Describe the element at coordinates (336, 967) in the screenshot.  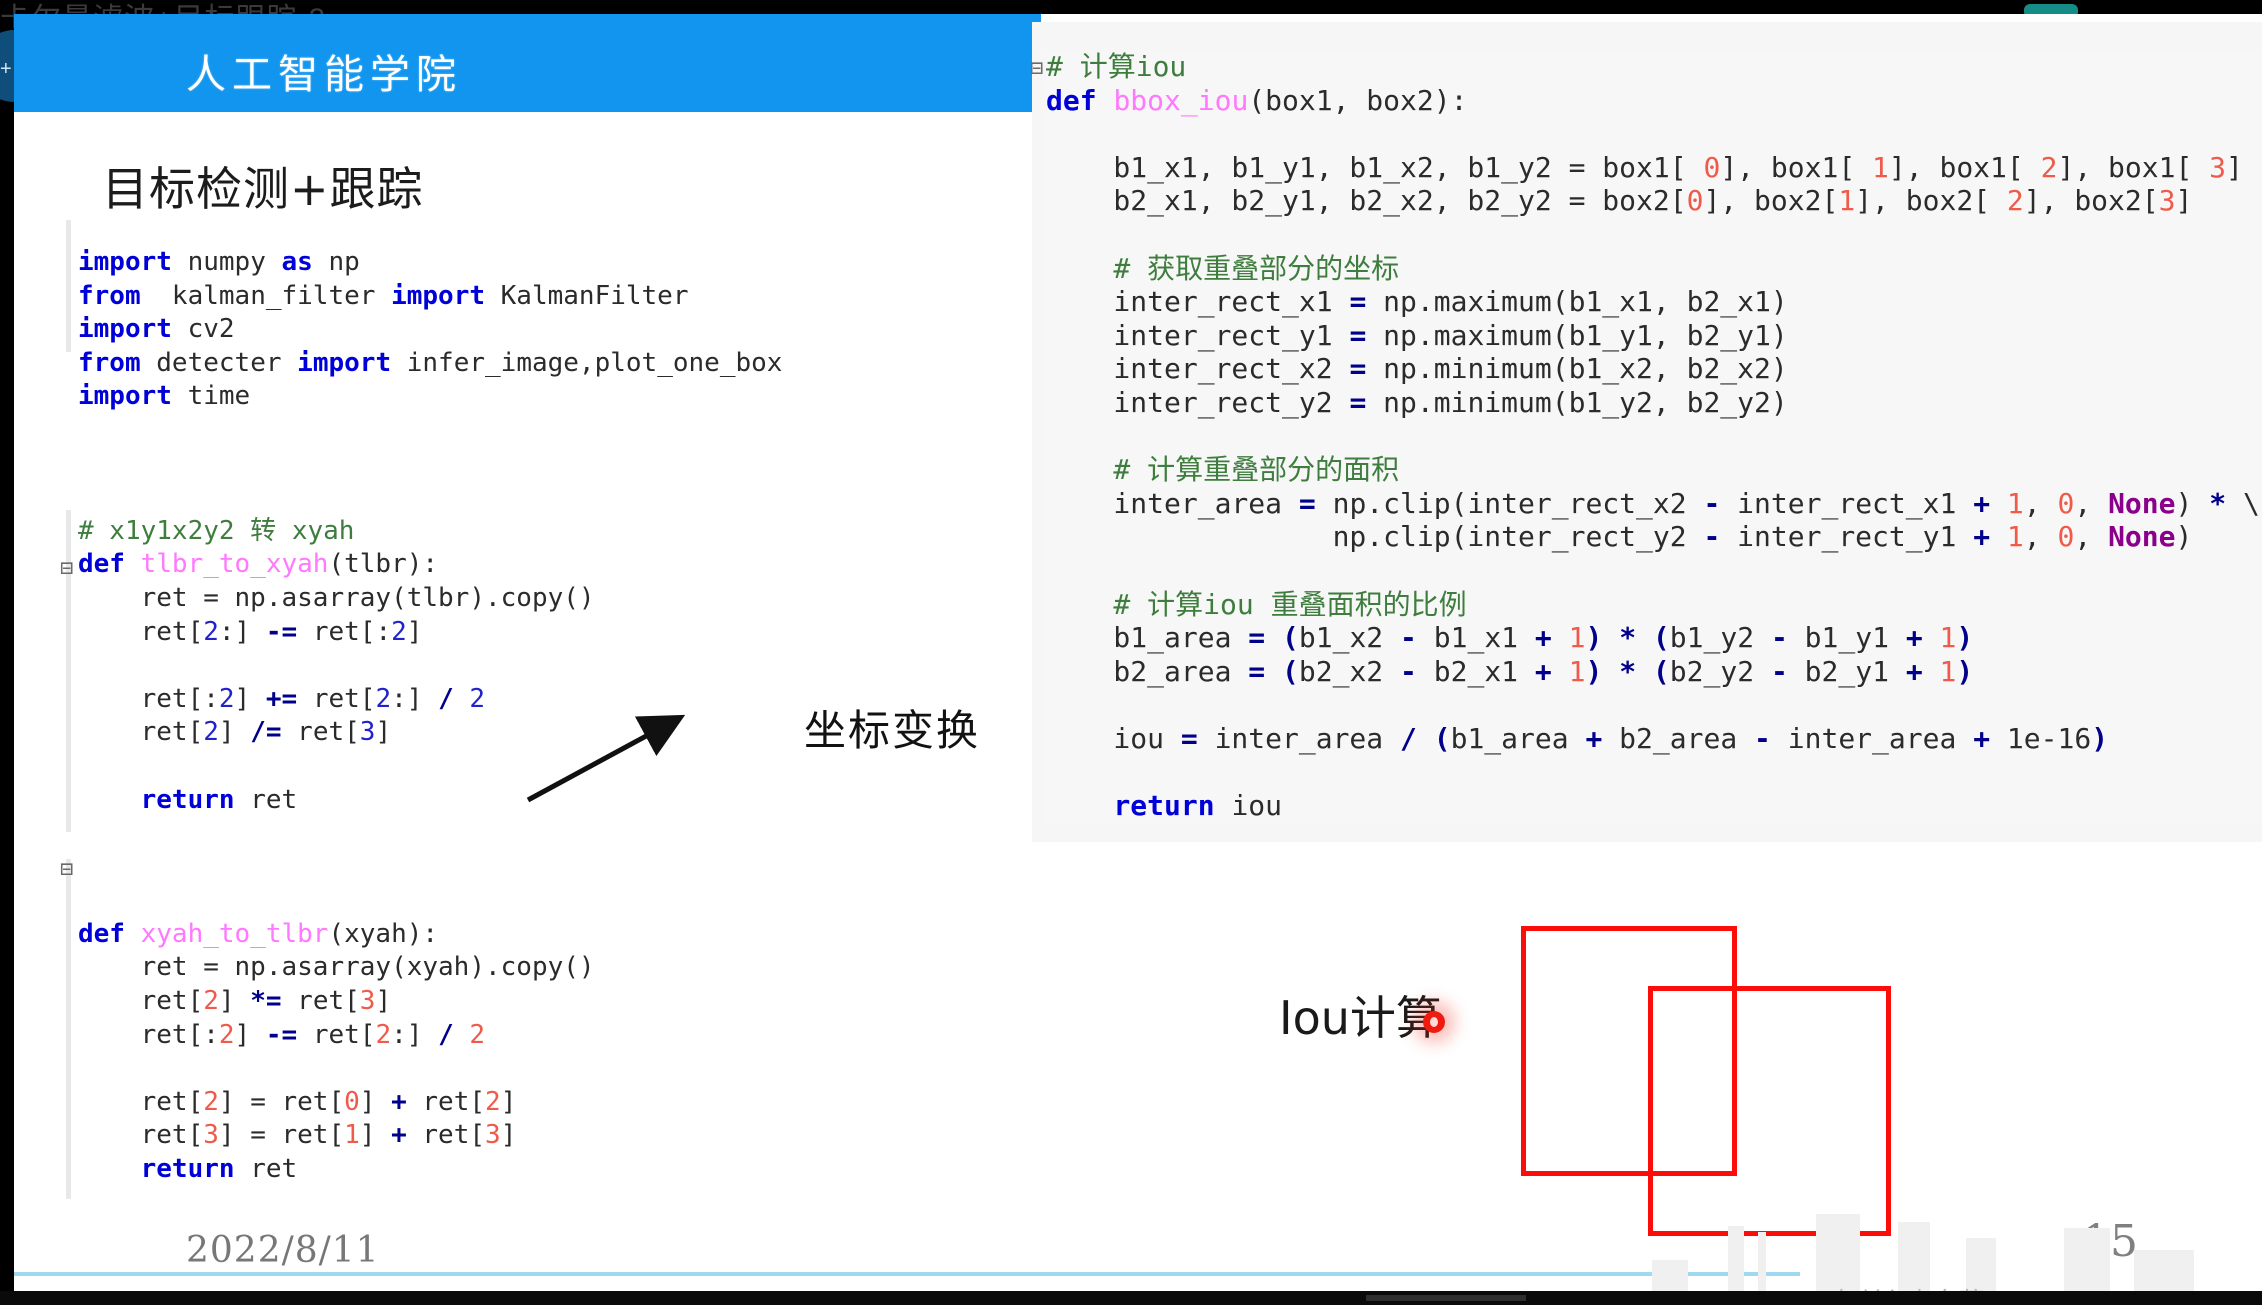
I see `code-line: ret = np.asarray(xyah).copy()` at that location.